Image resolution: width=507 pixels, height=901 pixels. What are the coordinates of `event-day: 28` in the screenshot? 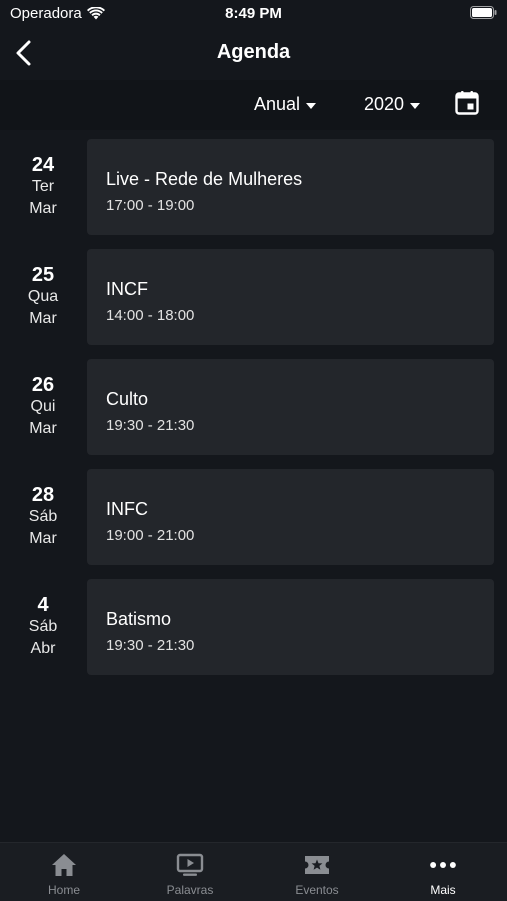 It's located at (43, 495).